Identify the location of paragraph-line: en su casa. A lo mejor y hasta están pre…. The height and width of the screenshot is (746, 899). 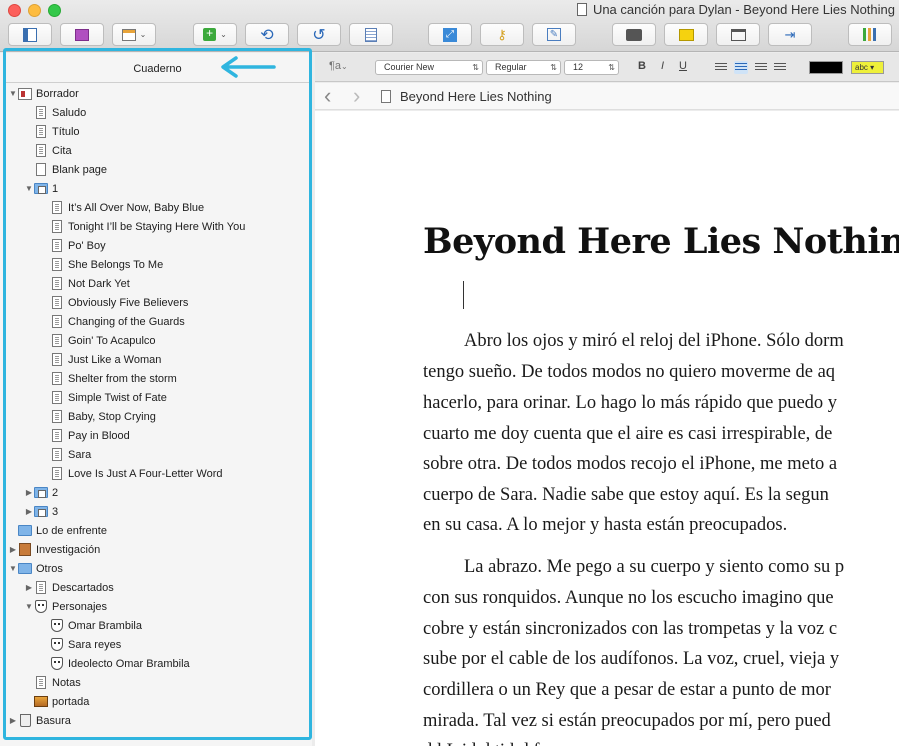
(605, 525).